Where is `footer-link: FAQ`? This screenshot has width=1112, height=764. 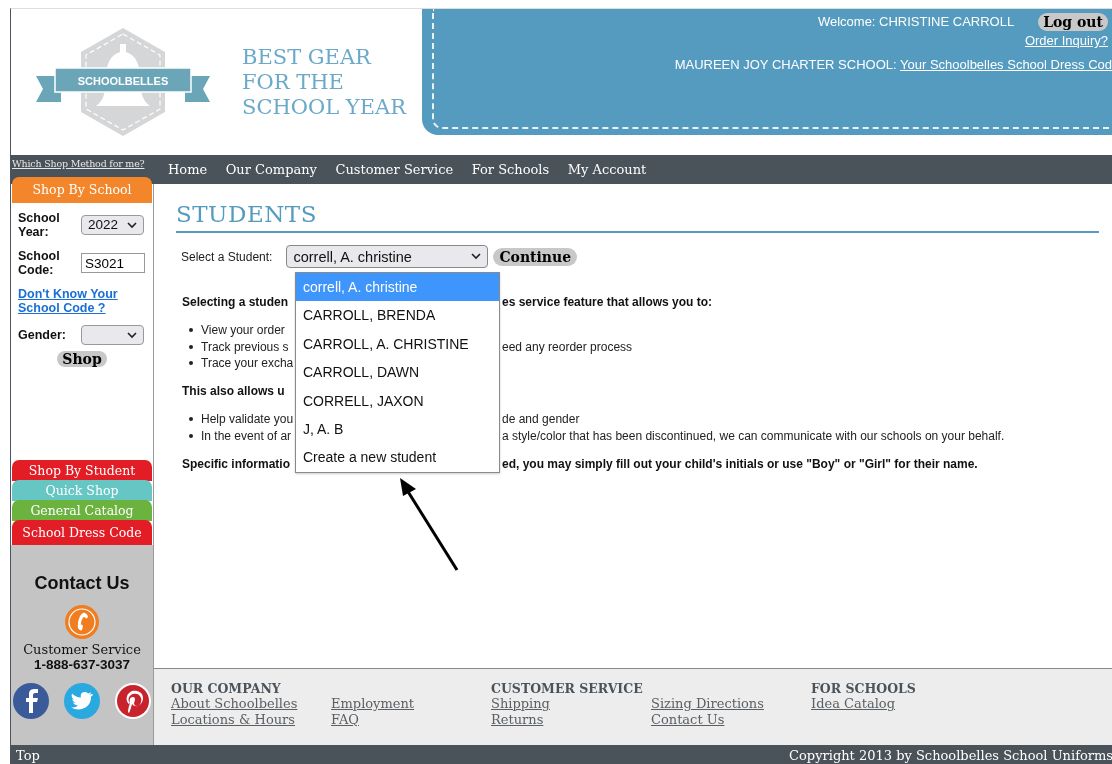
footer-link: FAQ is located at coordinates (411, 719).